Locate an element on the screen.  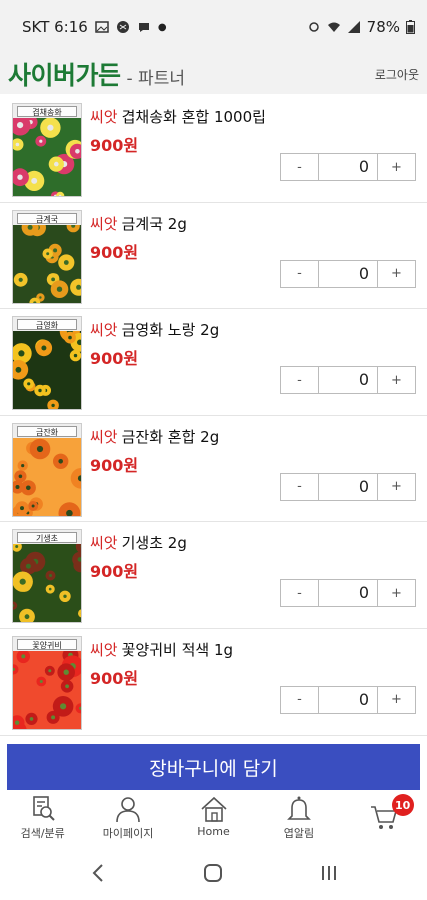
nav-search-label: 검색/분류 is located at coordinates (42, 833).